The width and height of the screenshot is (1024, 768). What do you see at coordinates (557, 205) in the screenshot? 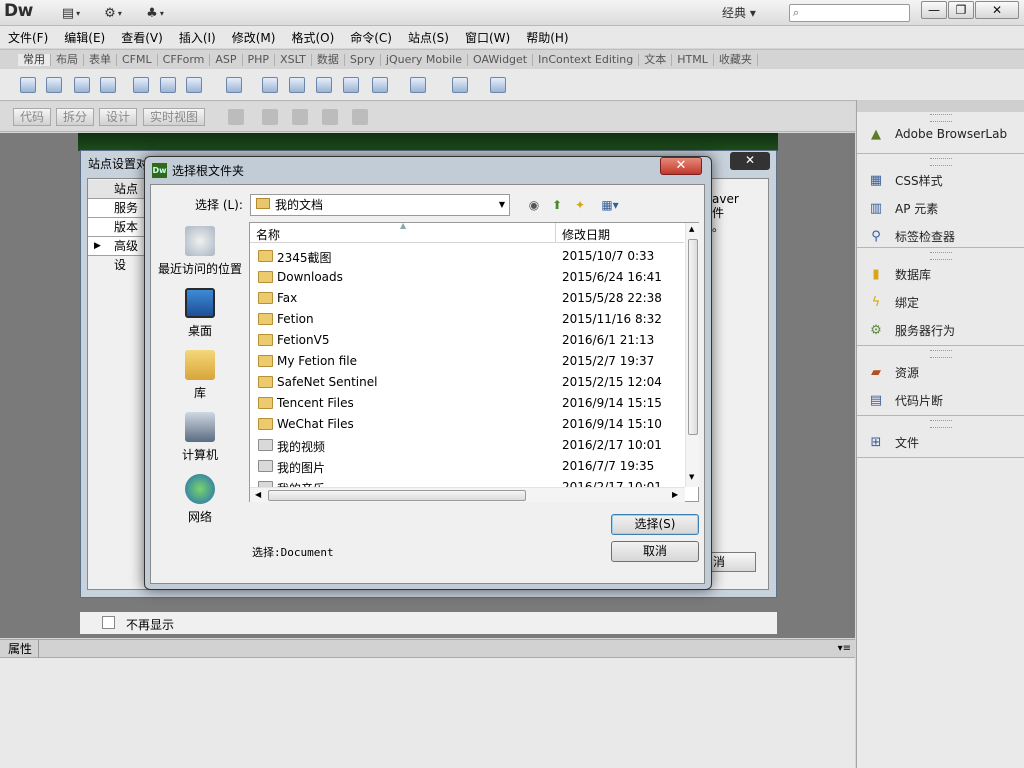
I see `up-folder-icon: ⬆` at bounding box center [557, 205].